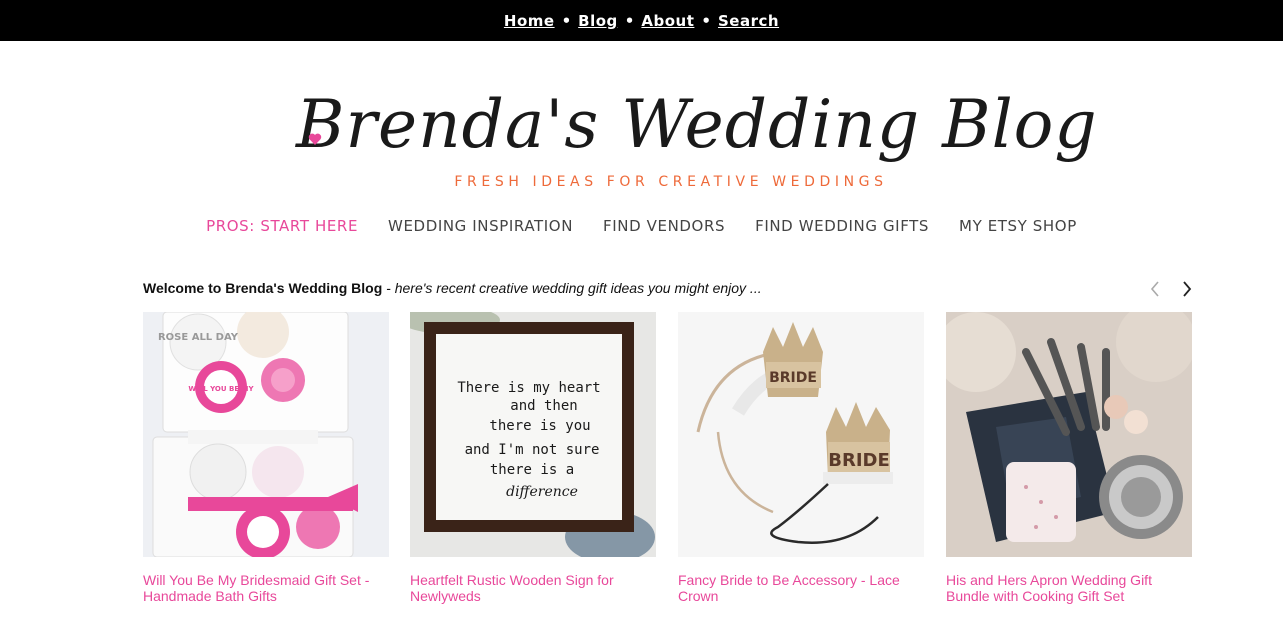 The width and height of the screenshot is (1283, 631). I want to click on top-nav-about-link: About, so click(667, 21).